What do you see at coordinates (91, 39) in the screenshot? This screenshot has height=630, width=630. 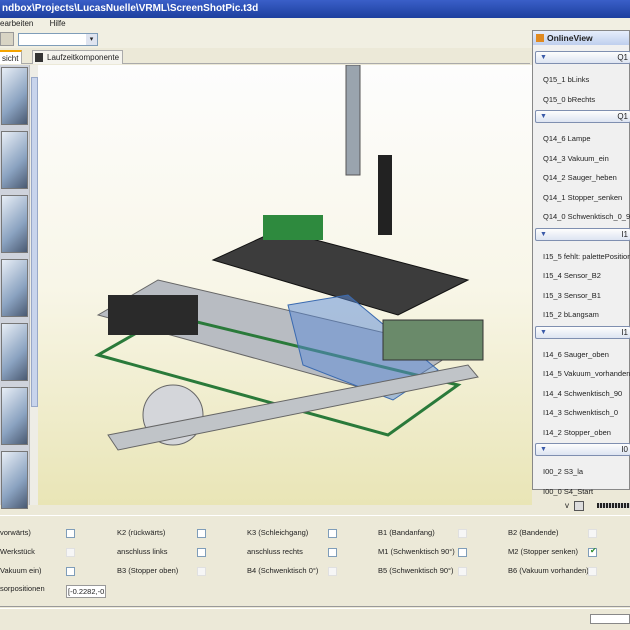 I see `chevron-down-icon: ▾` at bounding box center [91, 39].